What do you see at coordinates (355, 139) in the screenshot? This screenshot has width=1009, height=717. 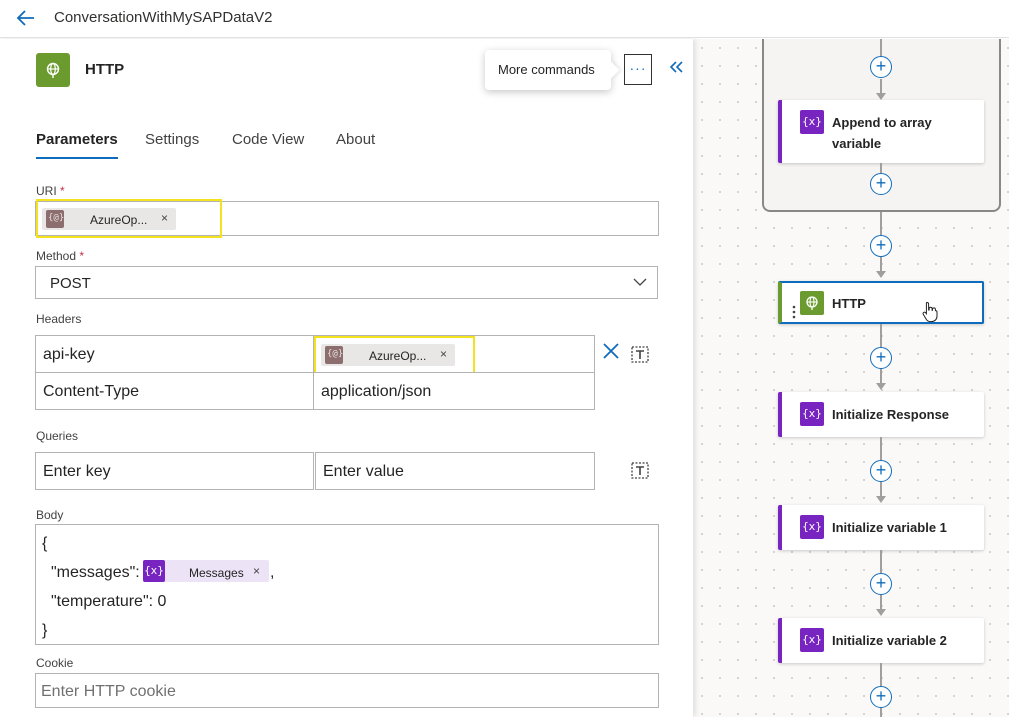 I see `tab-about: About` at bounding box center [355, 139].